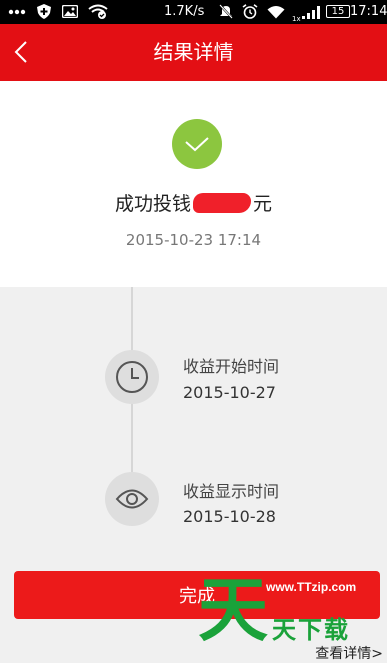  I want to click on wifi-icon, so click(276, 11).